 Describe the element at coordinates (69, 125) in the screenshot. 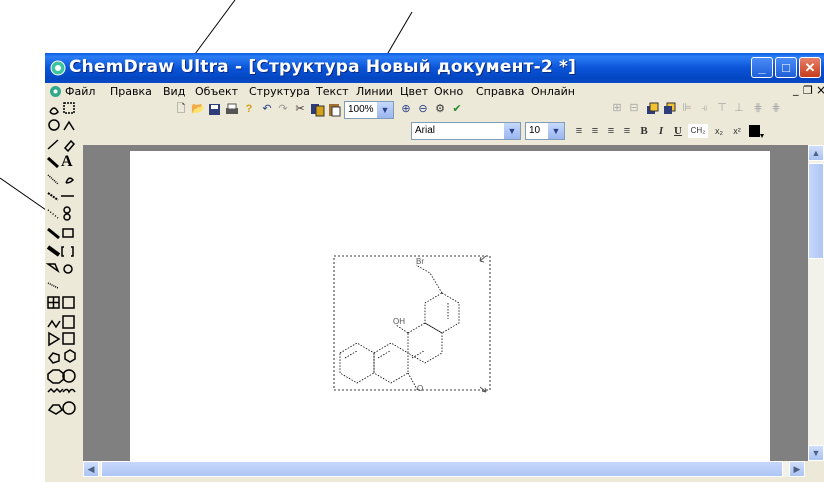

I see `mass-fragment-icon` at that location.